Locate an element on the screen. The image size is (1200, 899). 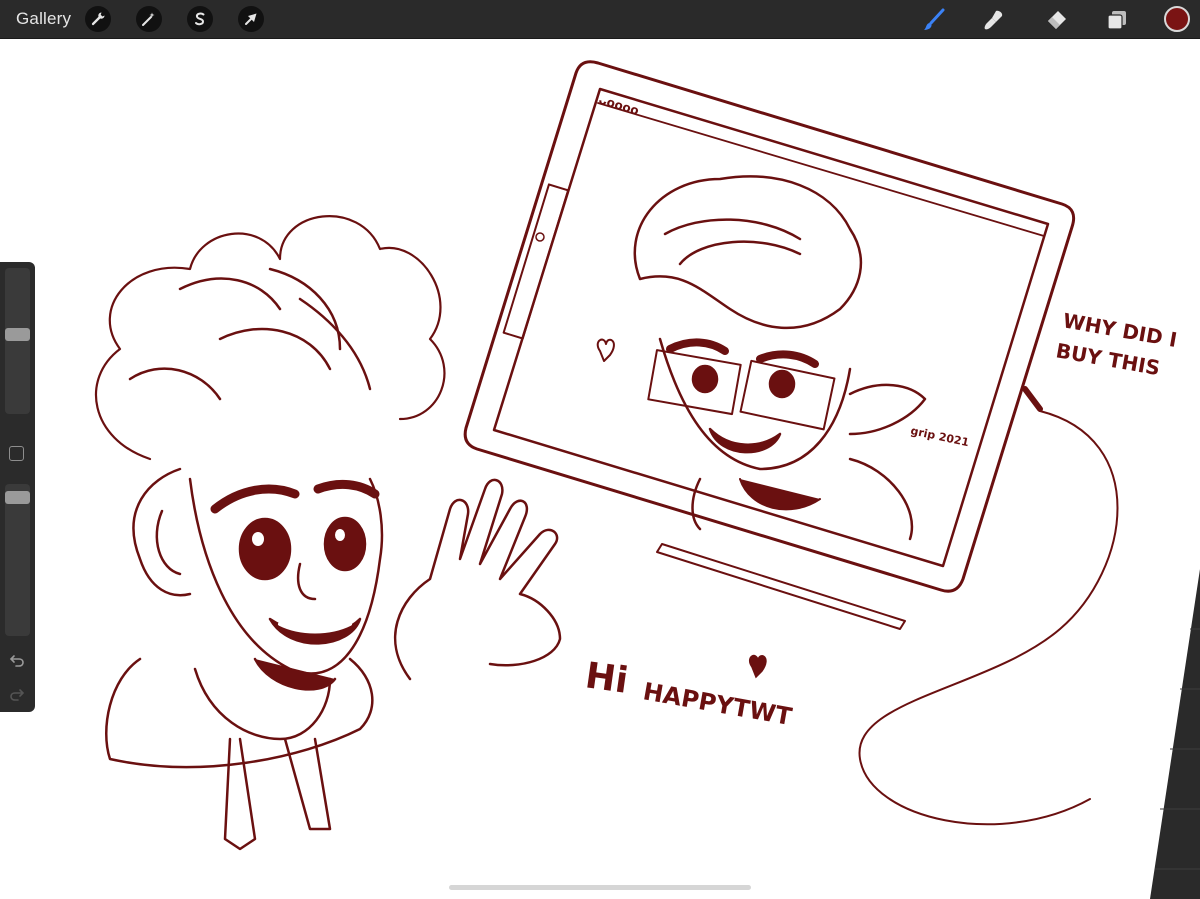
eraser-tool is located at coordinates (1056, 20).